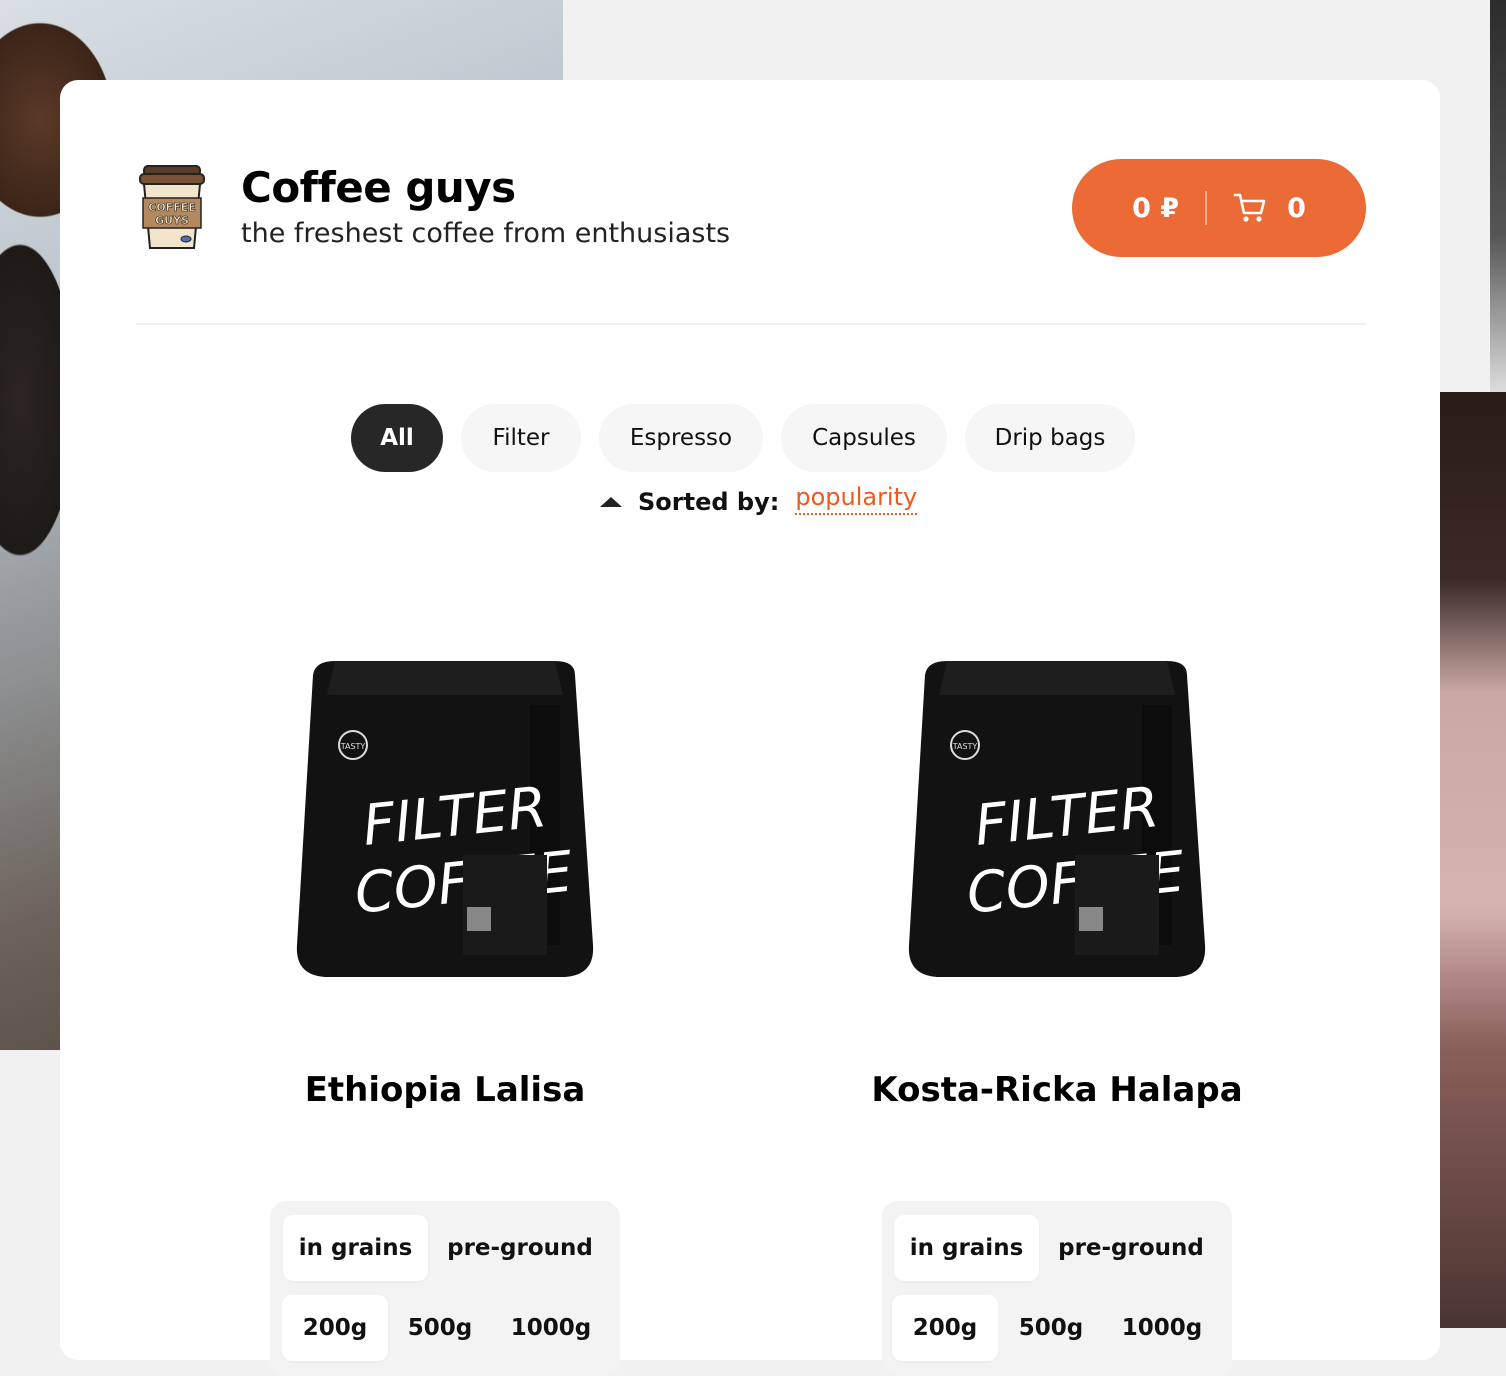 The width and height of the screenshot is (1506, 1376). Describe the element at coordinates (1057, 1090) in the screenshot. I see `product-name: Kosta-Ricka Halapa` at that location.